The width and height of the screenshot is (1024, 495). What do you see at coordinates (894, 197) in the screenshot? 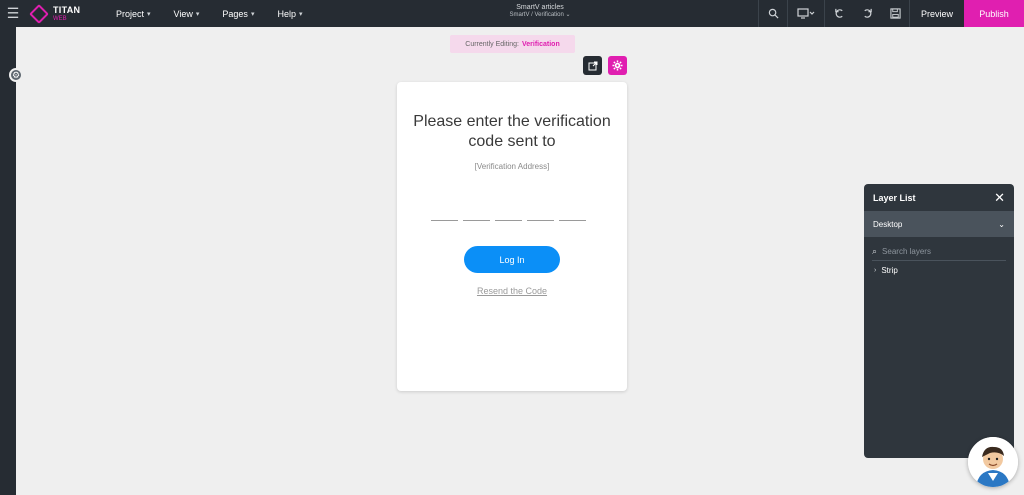
I see `layer-list-title: Layer List` at bounding box center [894, 197].